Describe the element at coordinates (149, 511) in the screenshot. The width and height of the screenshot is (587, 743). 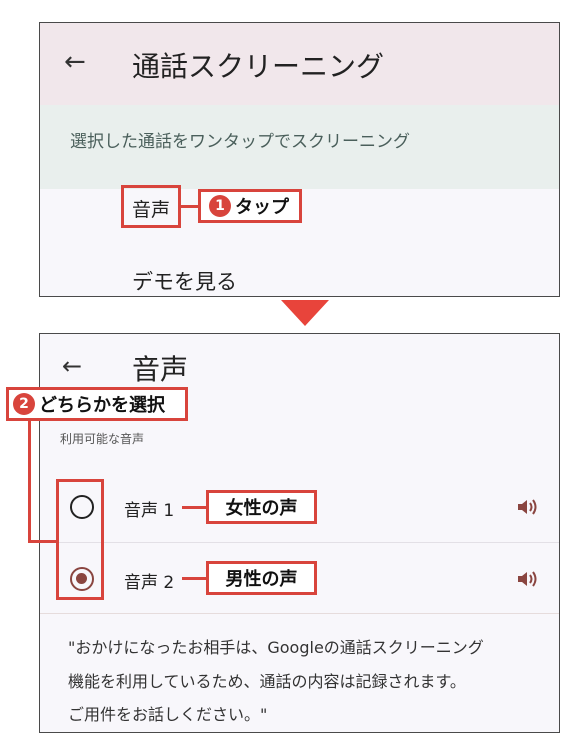
I see `voice-1-label: 音声 1` at that location.